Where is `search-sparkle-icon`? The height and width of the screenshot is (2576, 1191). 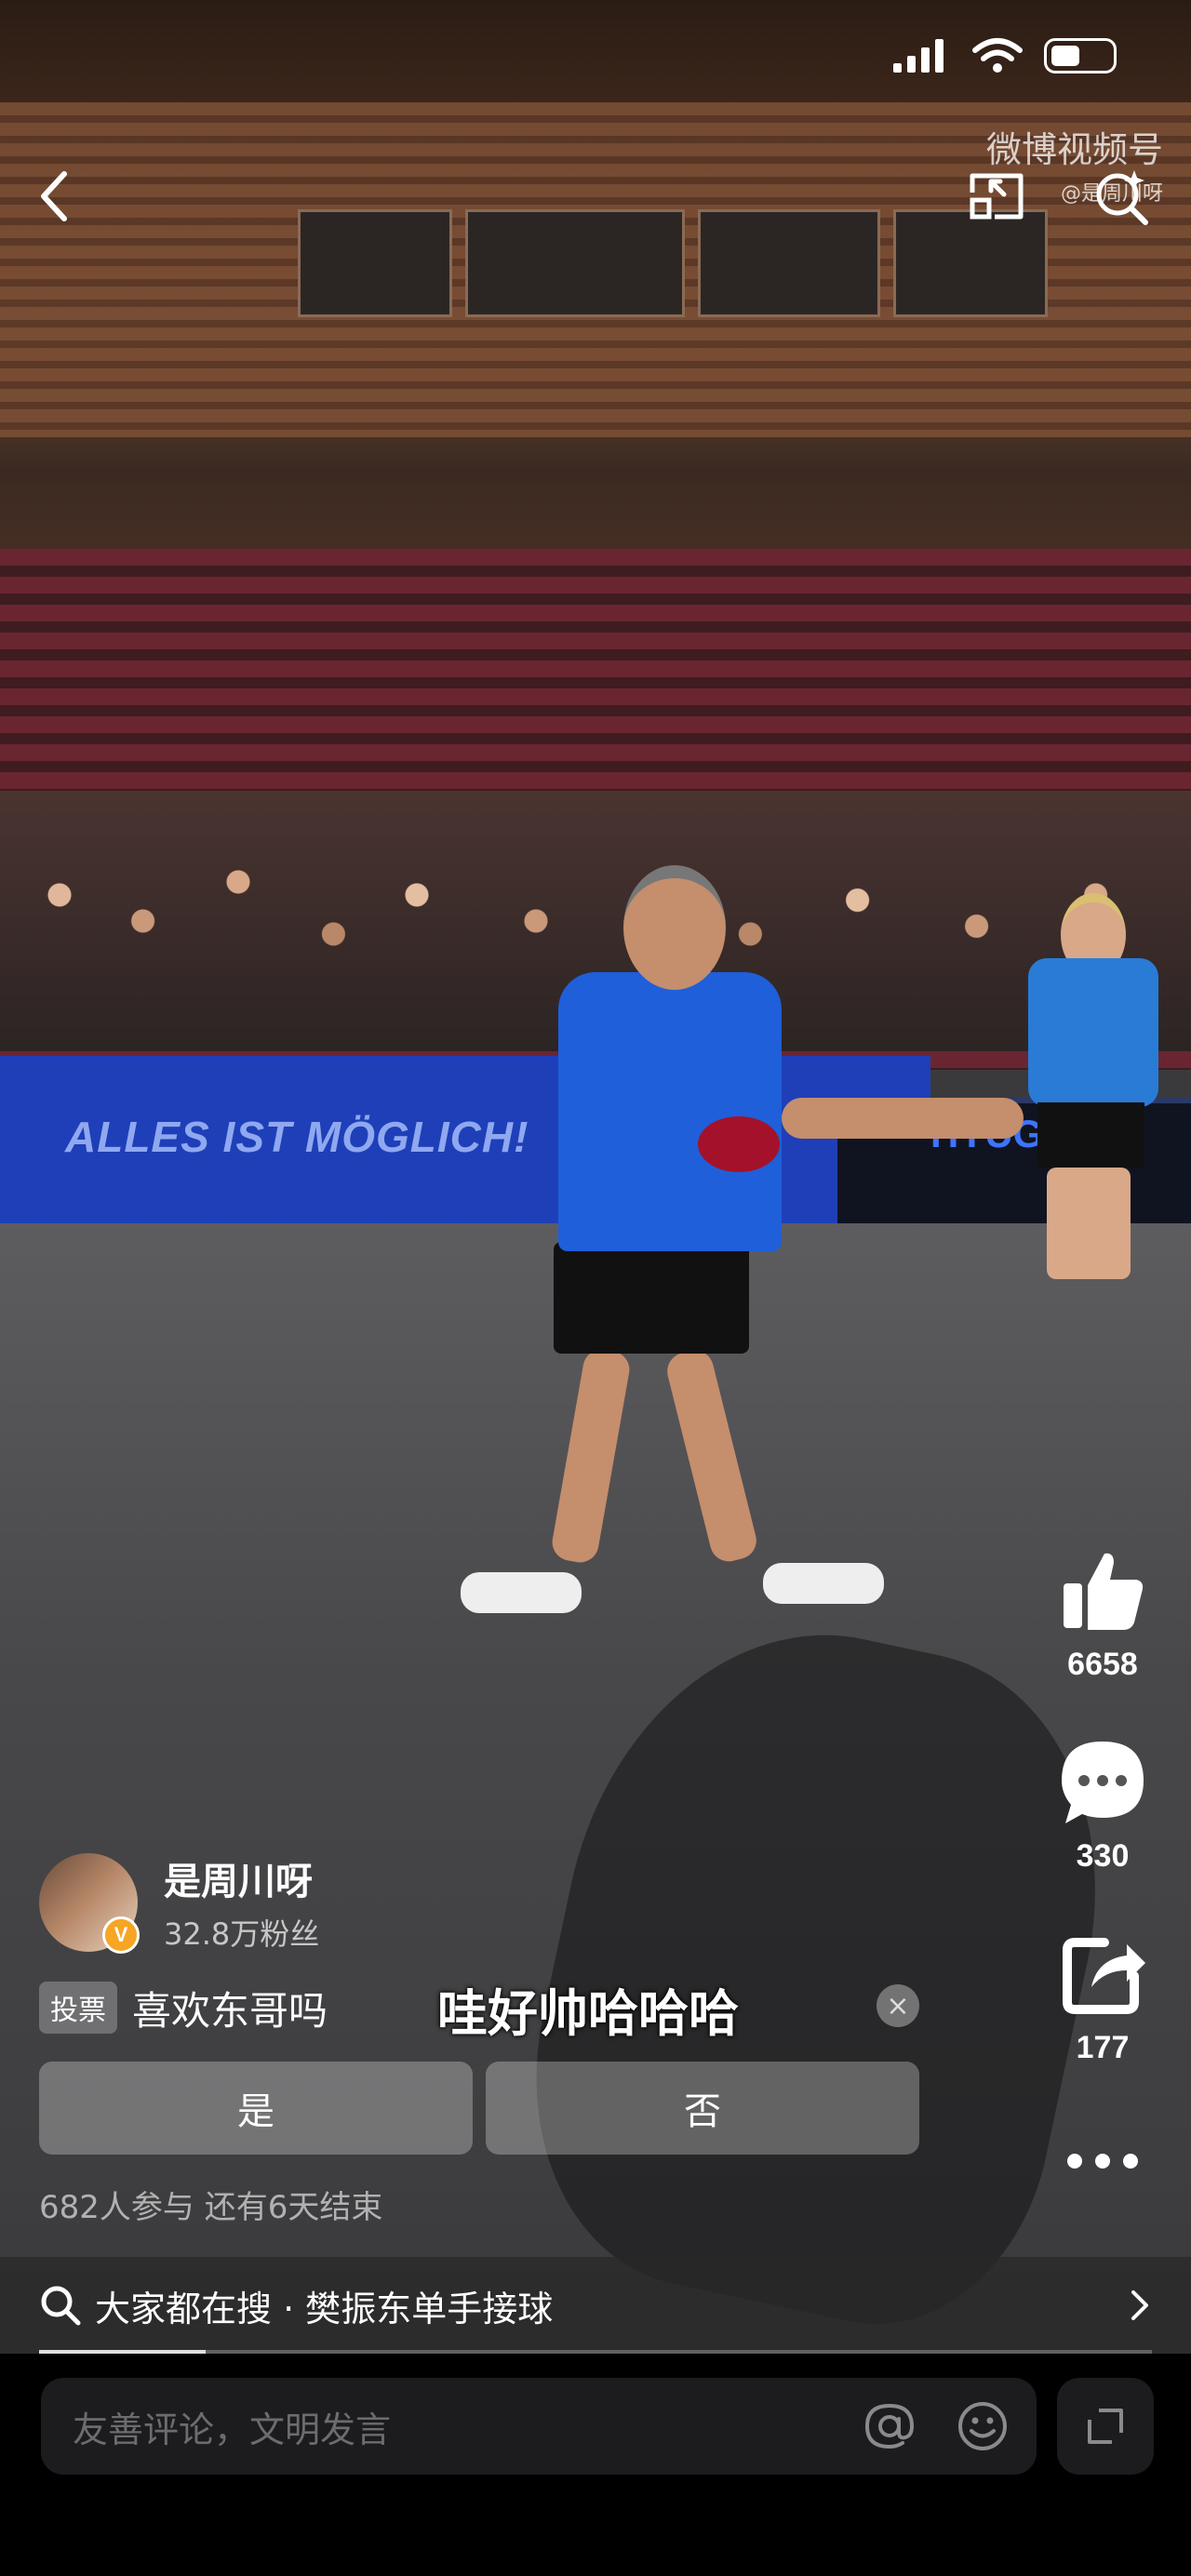
search-sparkle-icon is located at coordinates (1122, 197).